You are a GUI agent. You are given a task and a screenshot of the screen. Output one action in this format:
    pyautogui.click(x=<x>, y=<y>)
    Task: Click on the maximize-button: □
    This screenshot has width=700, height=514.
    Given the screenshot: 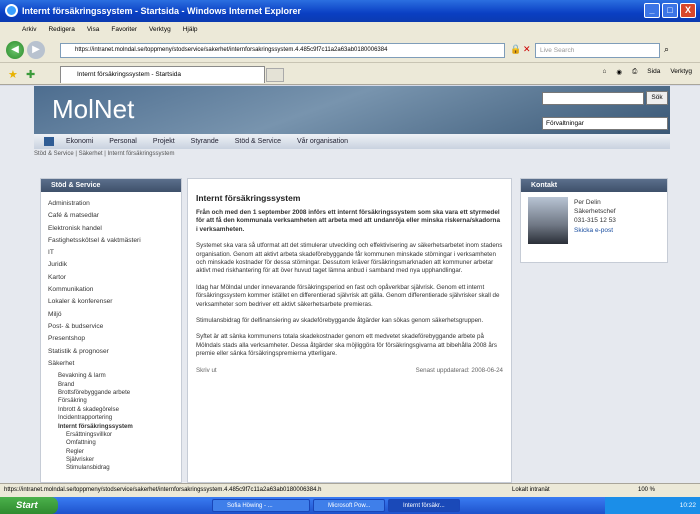 What is the action you would take?
    pyautogui.click(x=670, y=10)
    